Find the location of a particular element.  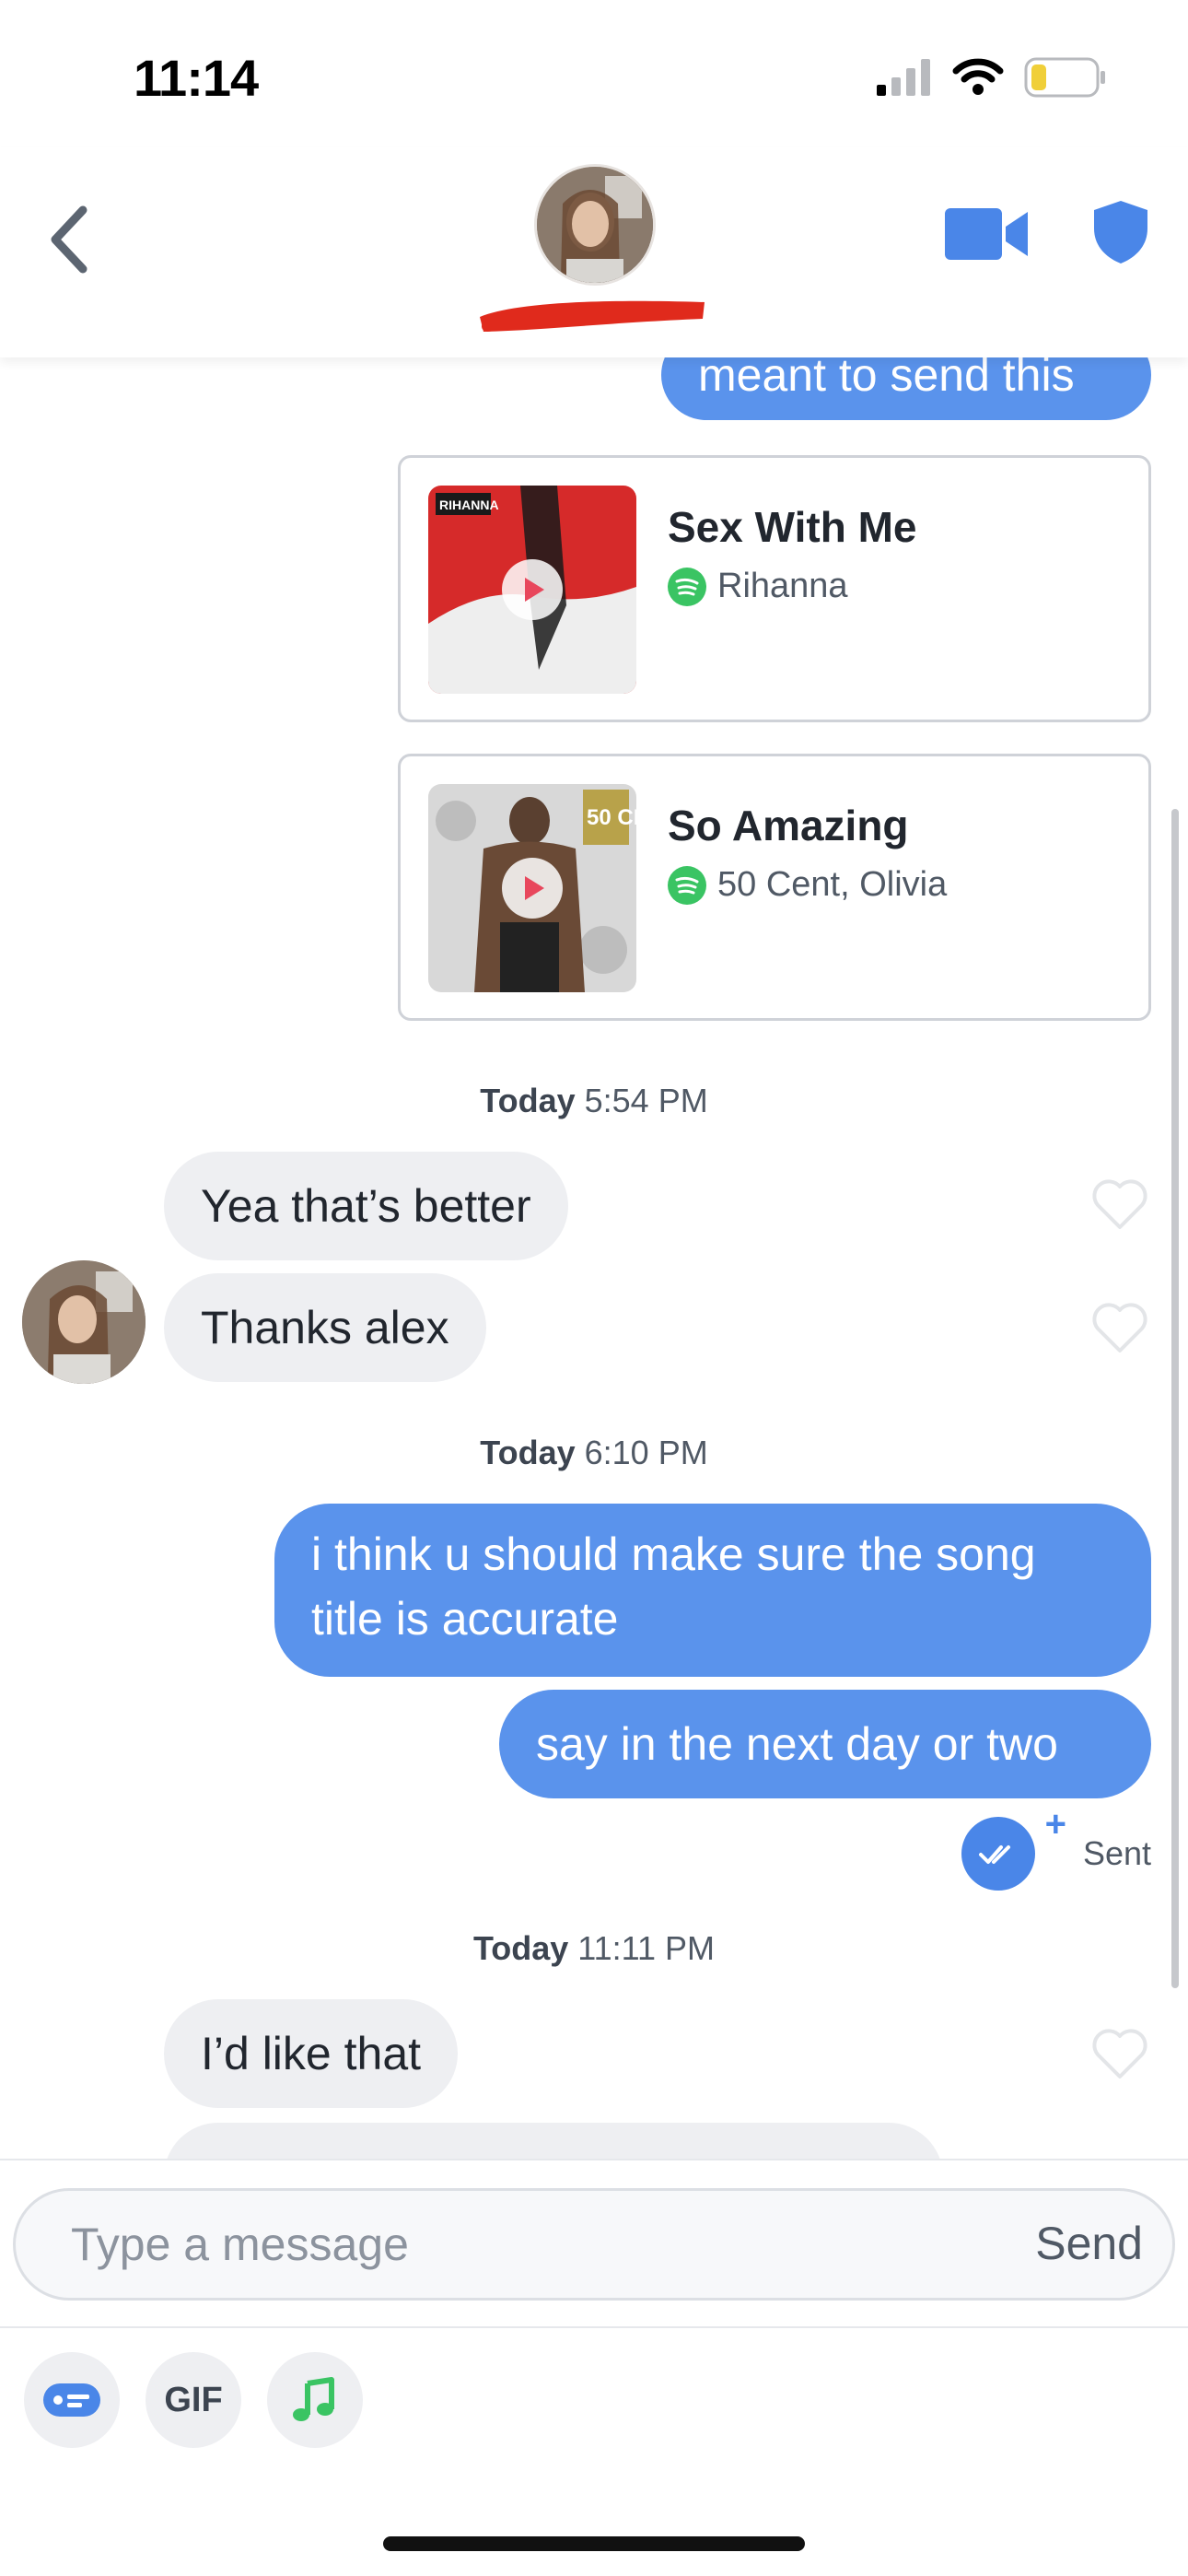

timestamp-time: 6:10 PM is located at coordinates (646, 1452).